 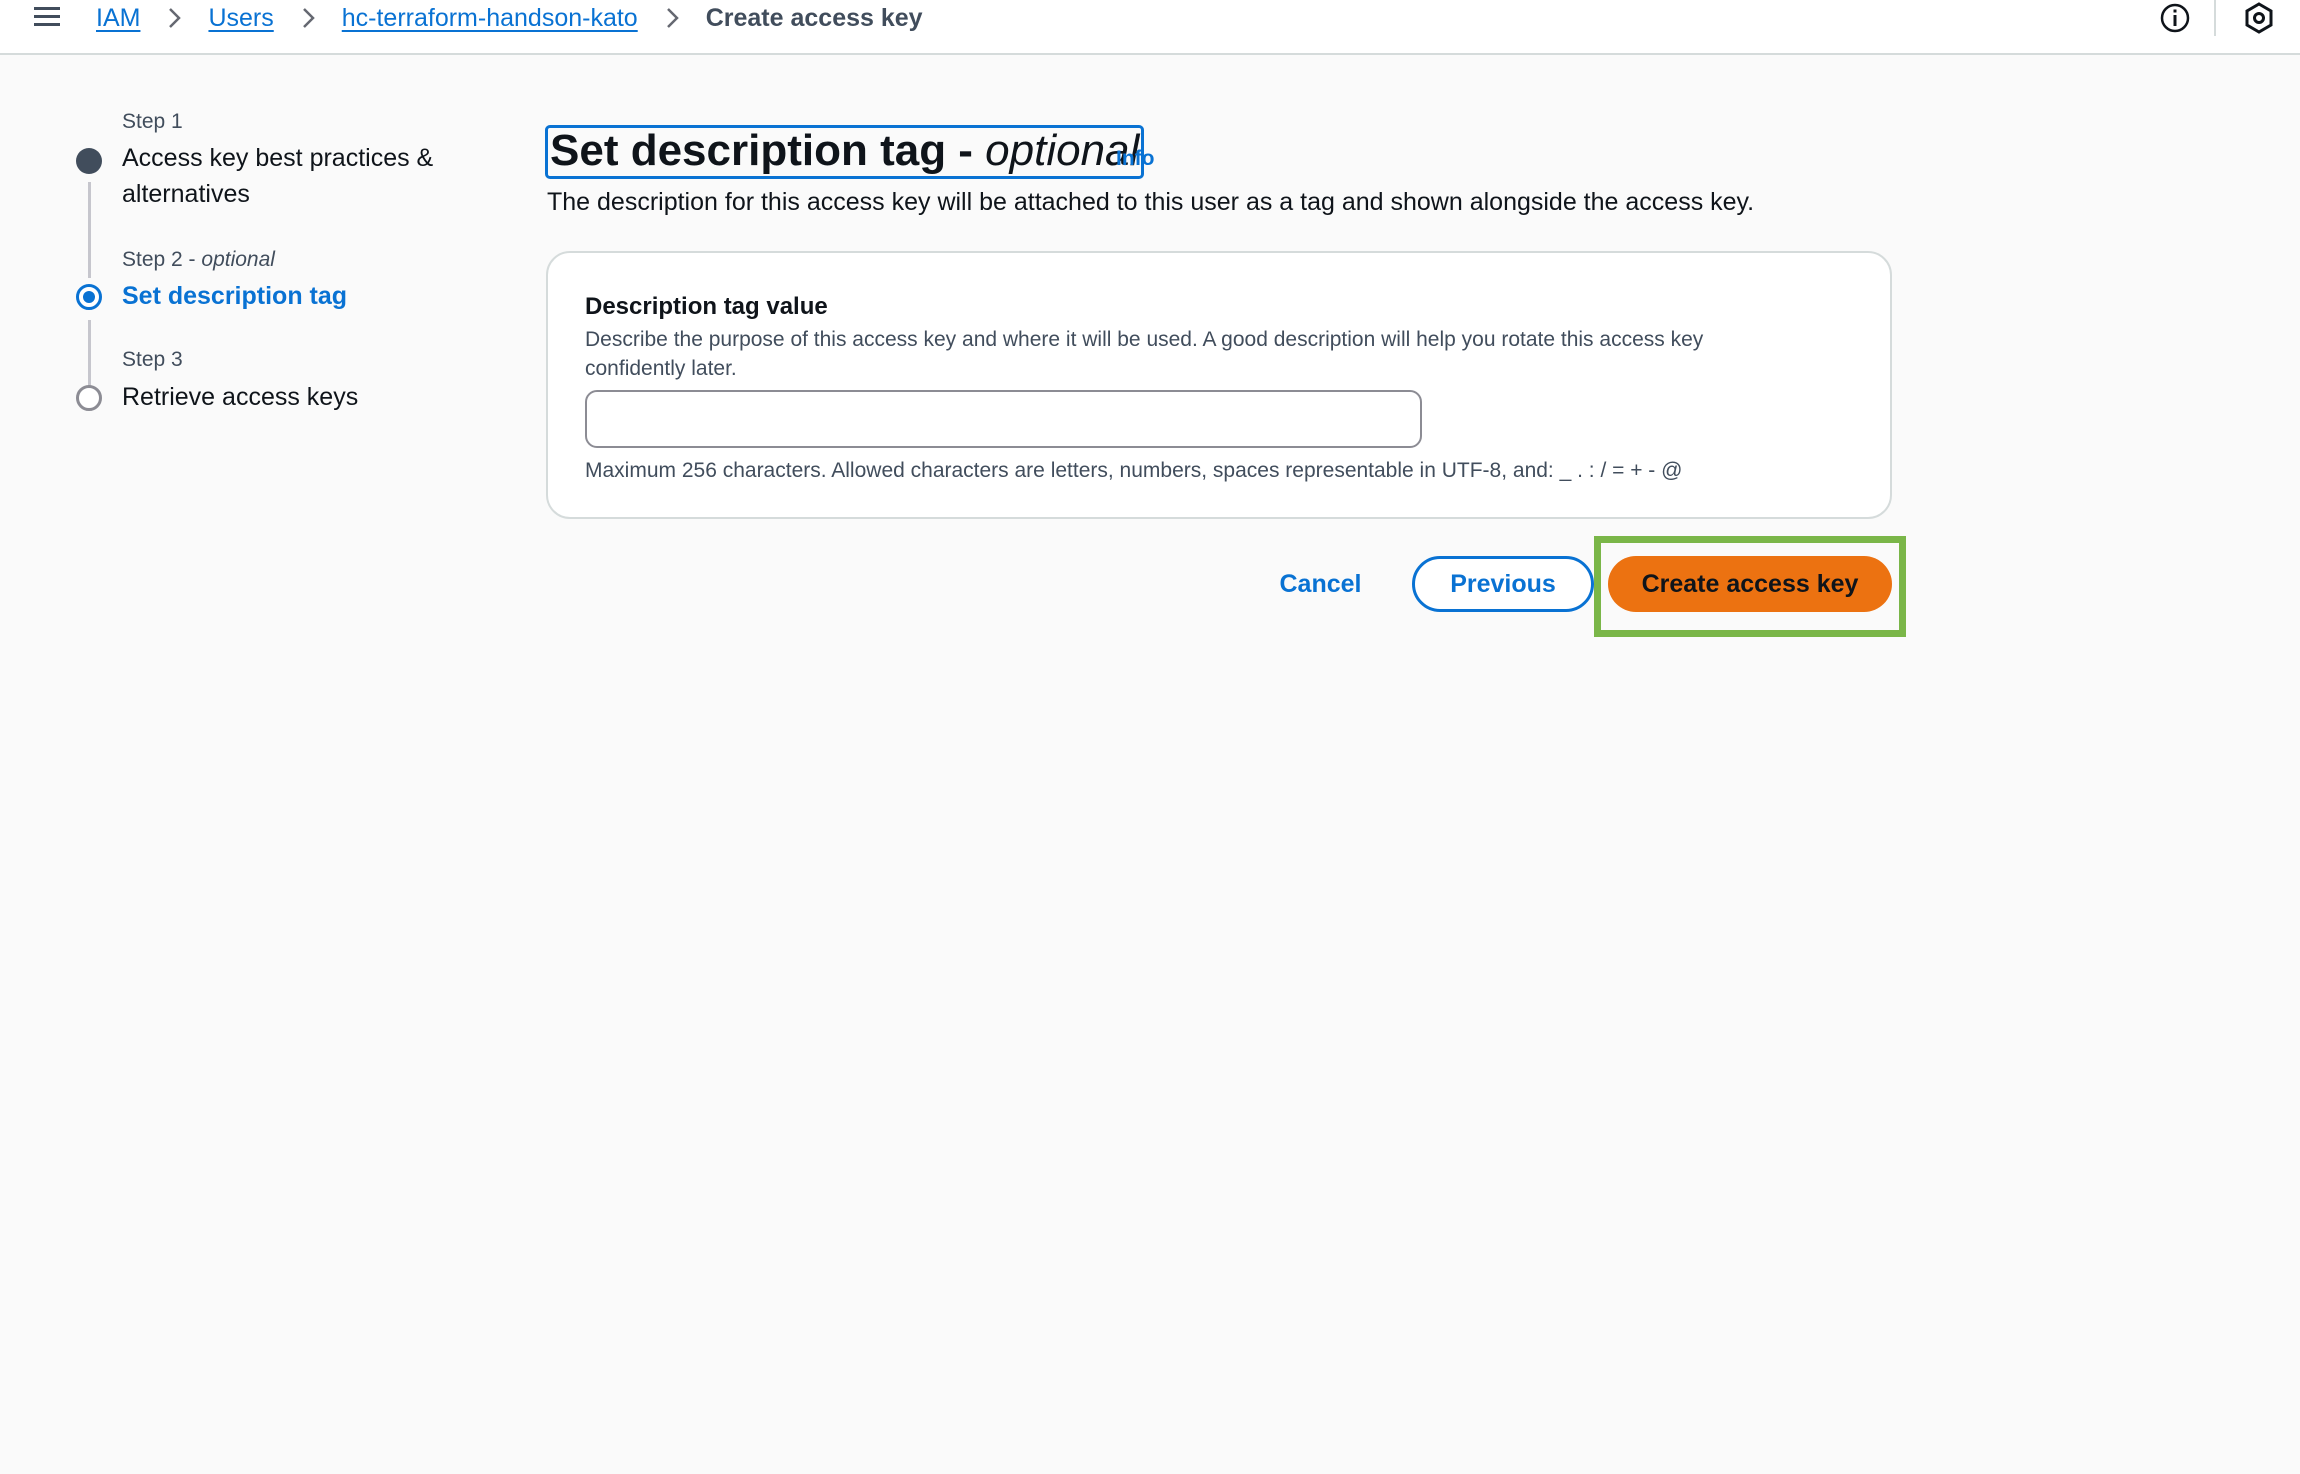 I want to click on menu-icon, so click(x=47, y=17).